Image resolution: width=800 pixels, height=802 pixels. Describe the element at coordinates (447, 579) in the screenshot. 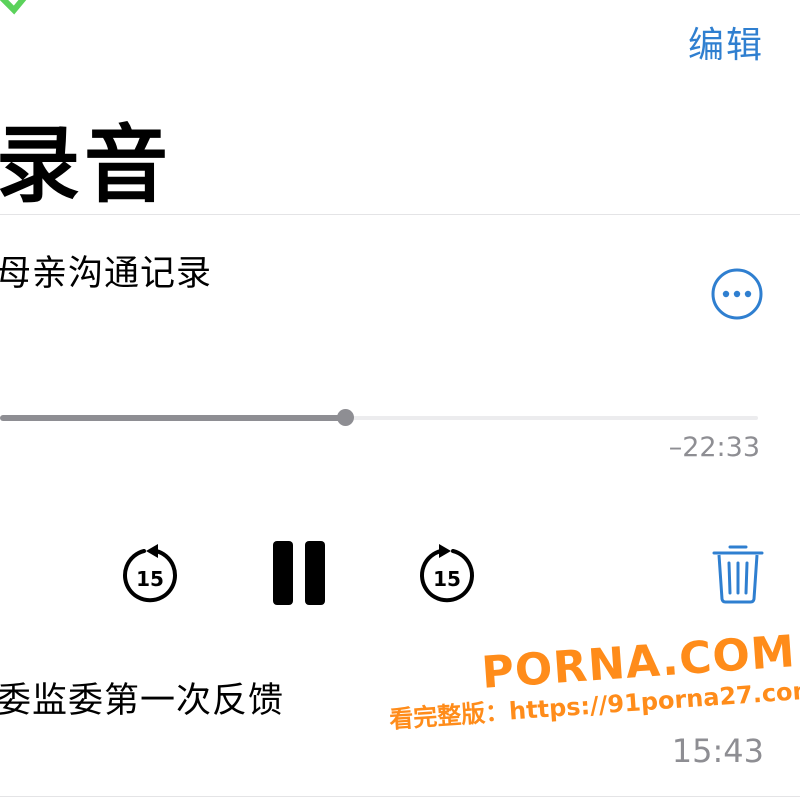

I see `skip-forward-seconds: 15` at that location.